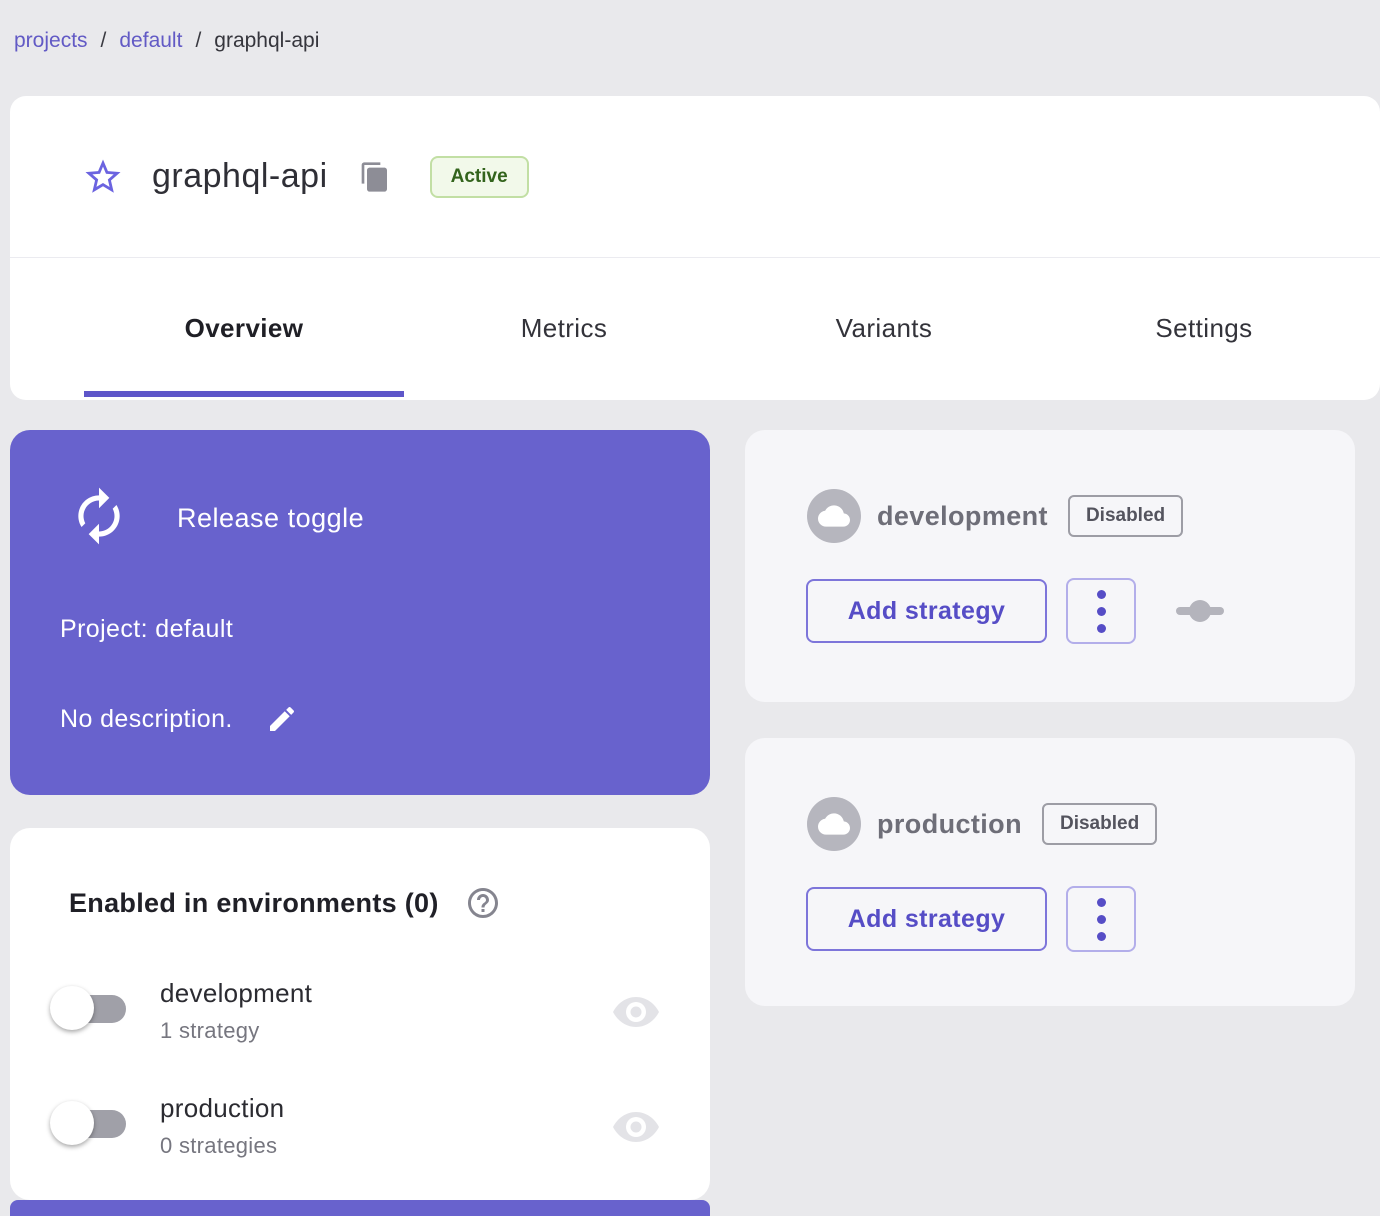 This screenshot has height=1216, width=1380. I want to click on tab-metrics-label: Metrics, so click(564, 328).